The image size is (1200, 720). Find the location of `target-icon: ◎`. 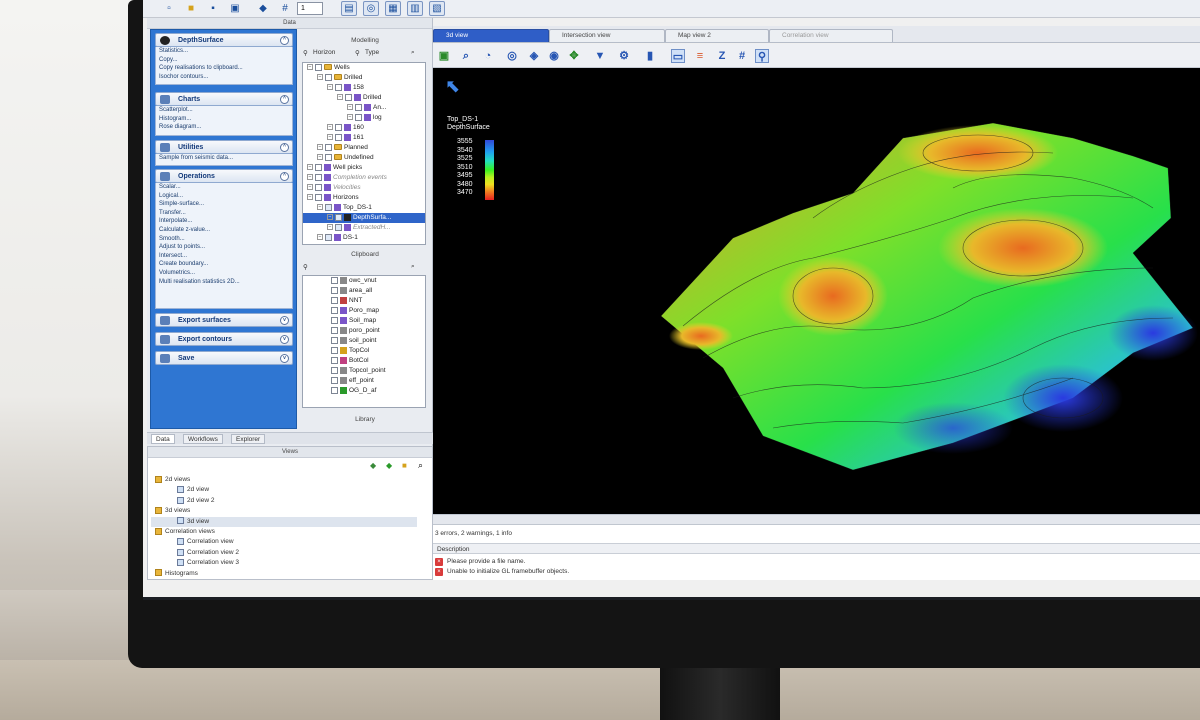

target-icon: ◎ is located at coordinates (512, 56).